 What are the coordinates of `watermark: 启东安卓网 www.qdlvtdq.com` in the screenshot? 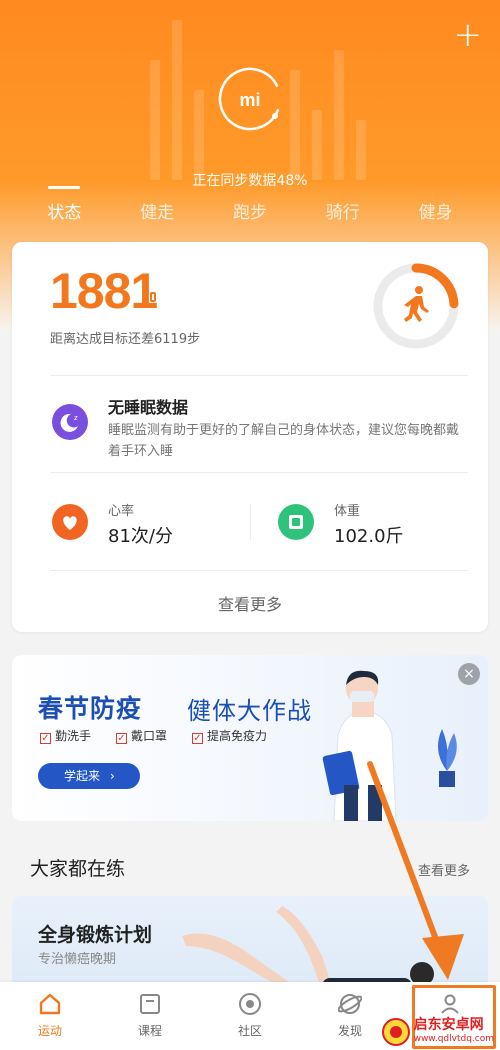 It's located at (437, 1031).